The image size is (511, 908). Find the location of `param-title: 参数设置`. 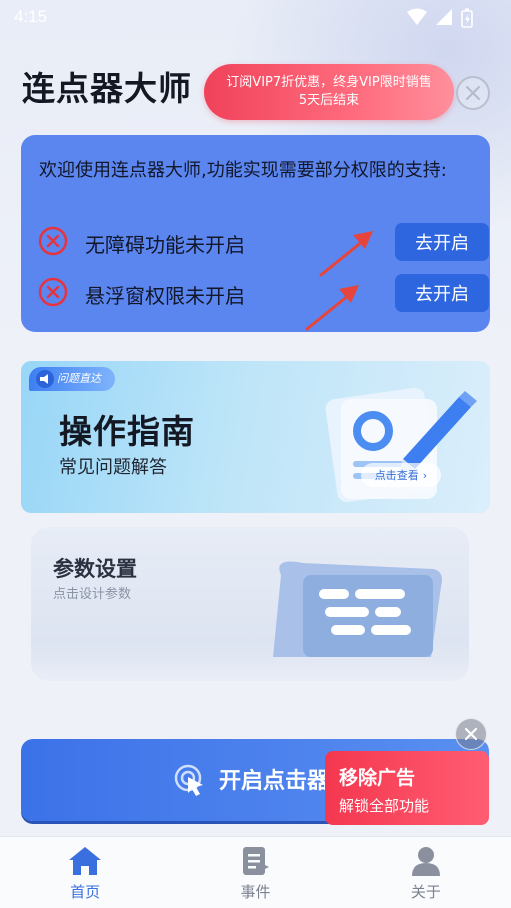

param-title: 参数设置 is located at coordinates (95, 569).